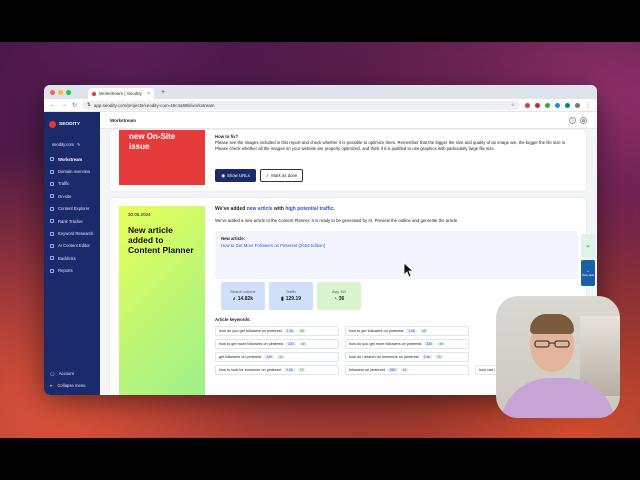 This screenshot has height=480, width=640. I want to click on sidebar-item-rank-tracker: Rank Tracker, so click(72, 221).